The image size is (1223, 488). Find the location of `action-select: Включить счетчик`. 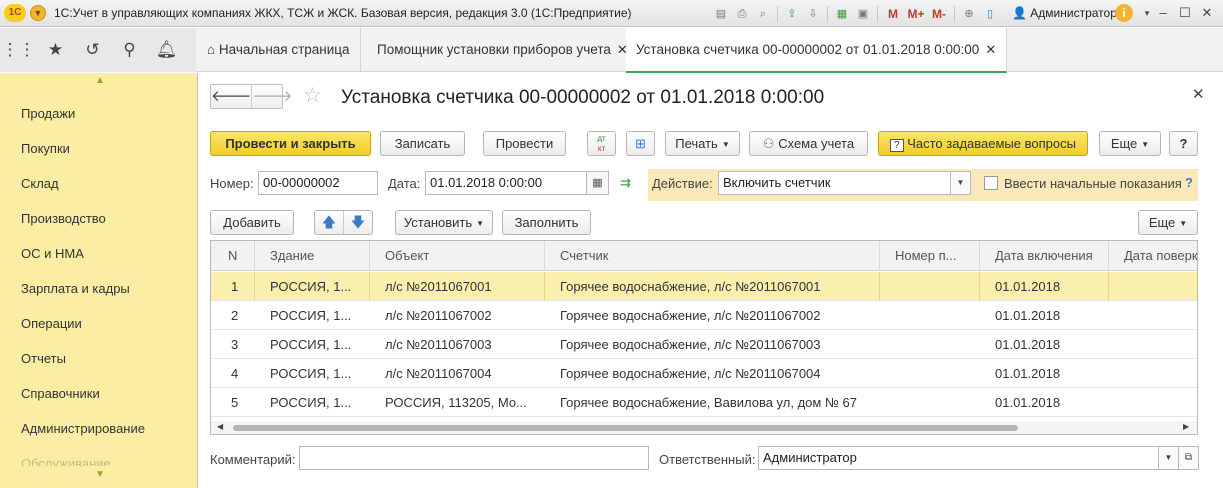

action-select: Включить счетчик is located at coordinates (834, 183).